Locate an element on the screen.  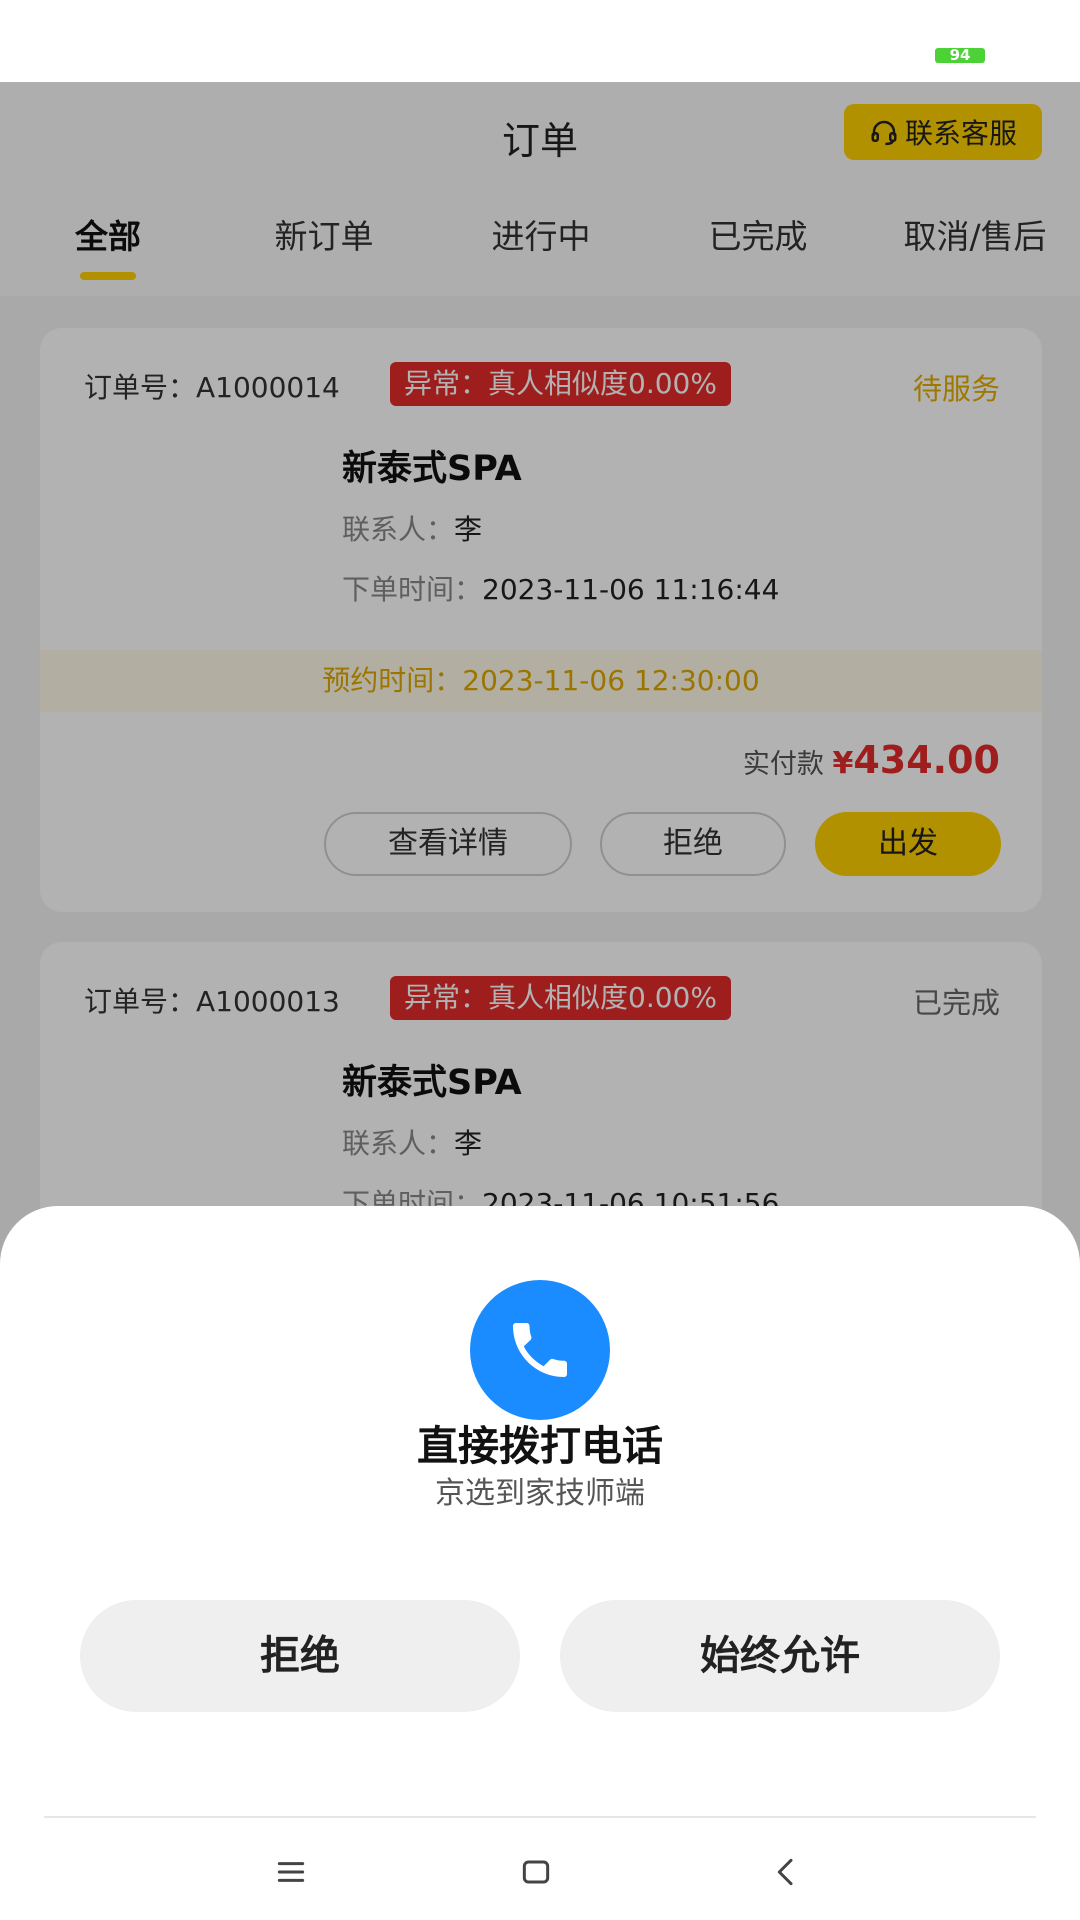
divider is located at coordinates (540, 1817).